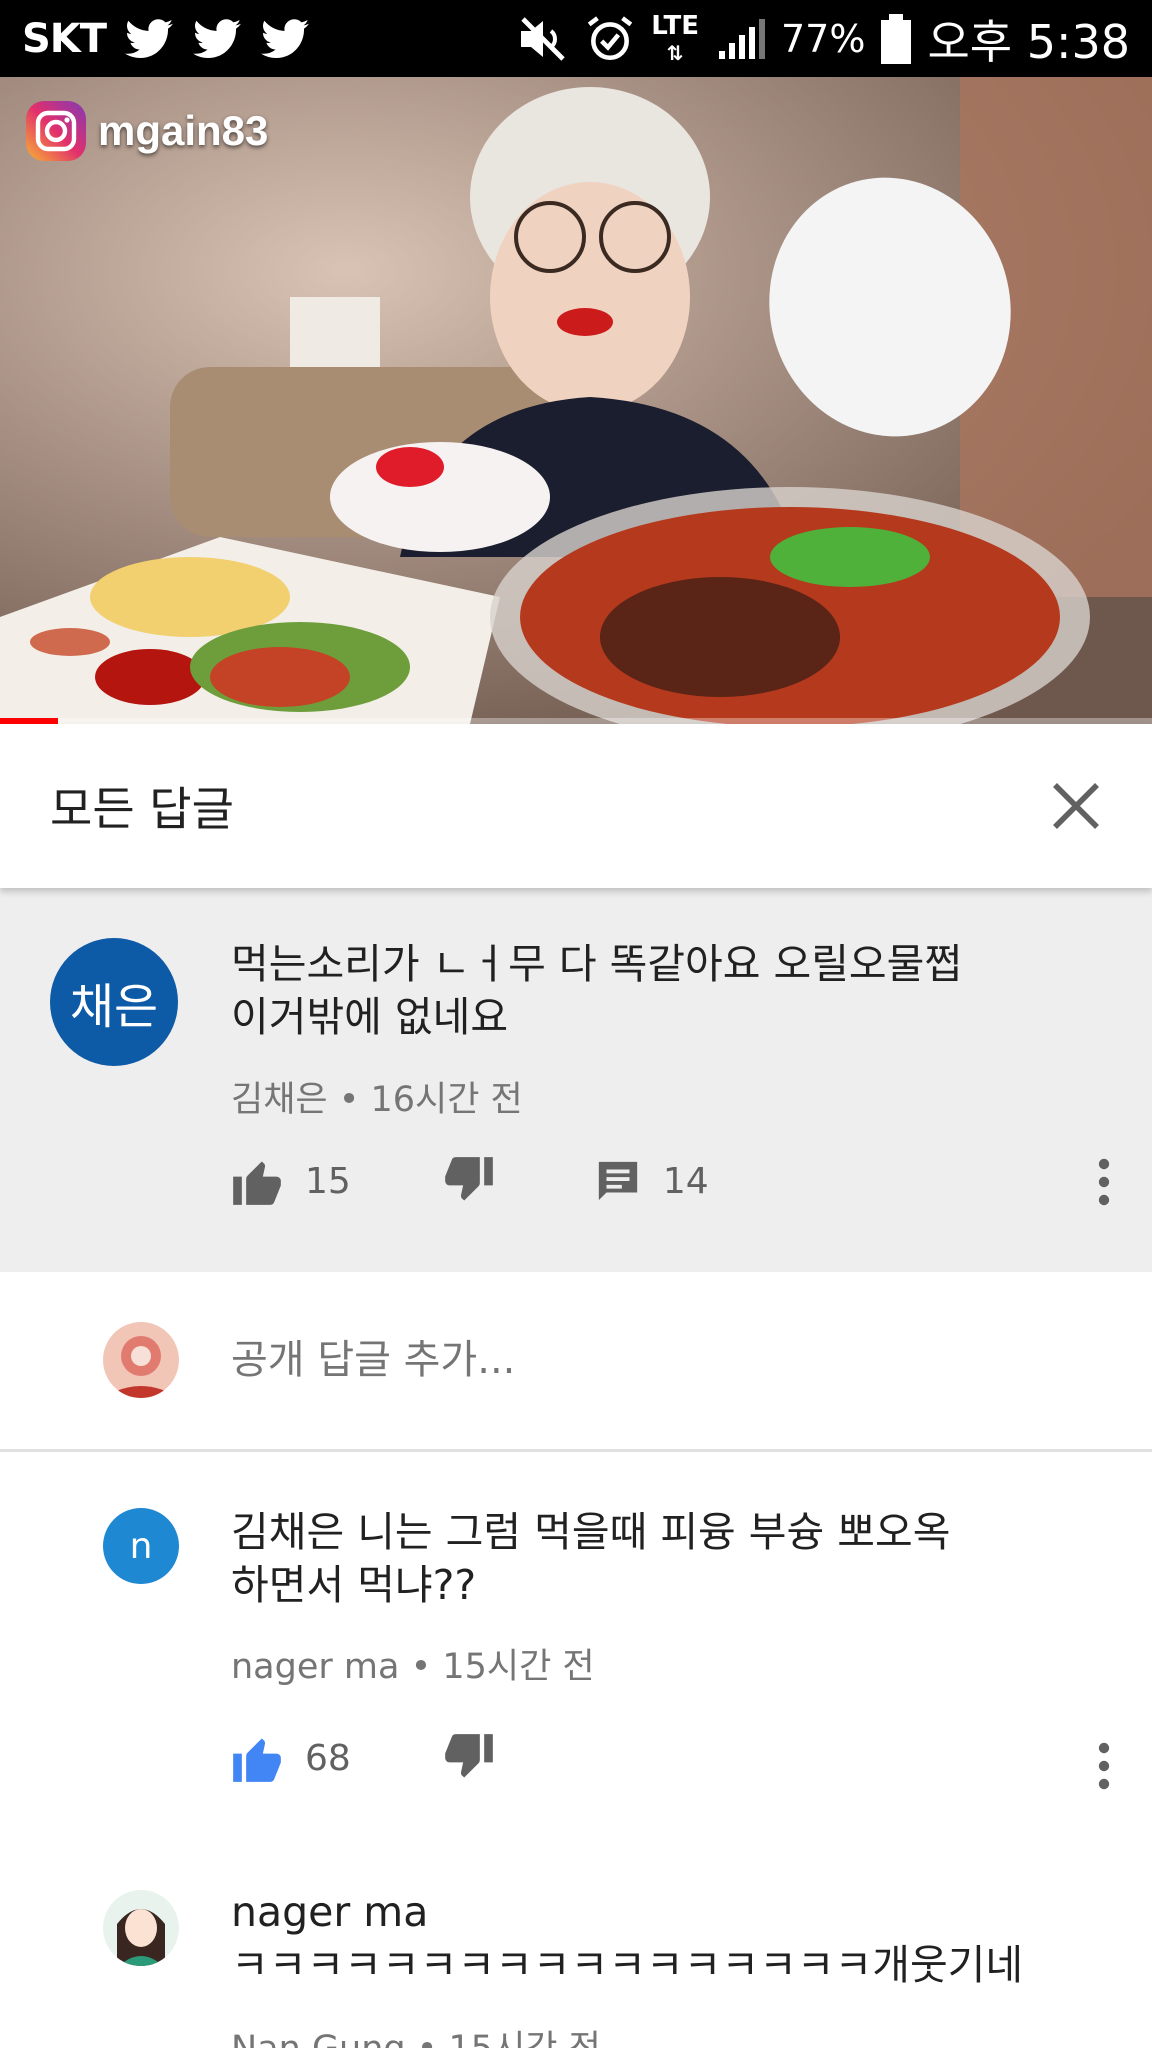  Describe the element at coordinates (64, 38) in the screenshot. I see `carrier-label: SKT` at that location.